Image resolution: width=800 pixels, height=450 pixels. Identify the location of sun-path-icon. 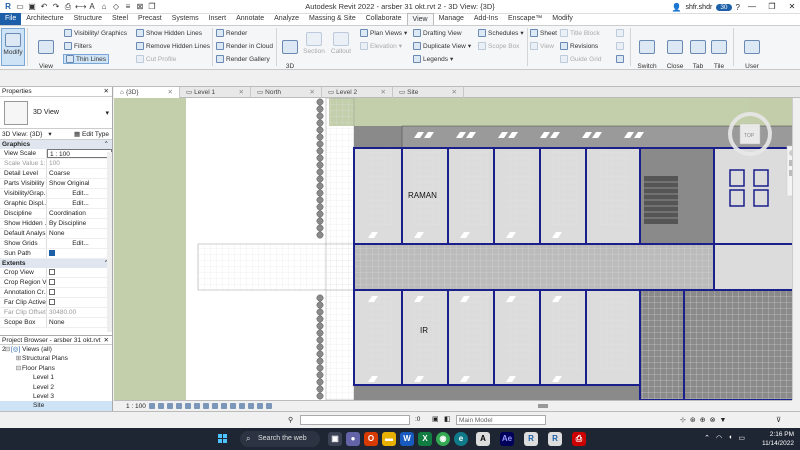
(169, 406).